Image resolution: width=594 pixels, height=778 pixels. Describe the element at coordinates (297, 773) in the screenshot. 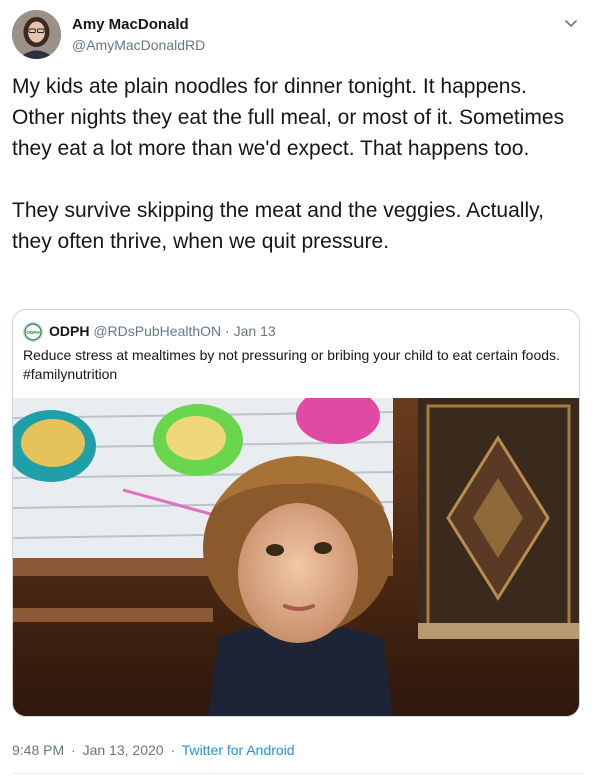

I see `divider` at that location.